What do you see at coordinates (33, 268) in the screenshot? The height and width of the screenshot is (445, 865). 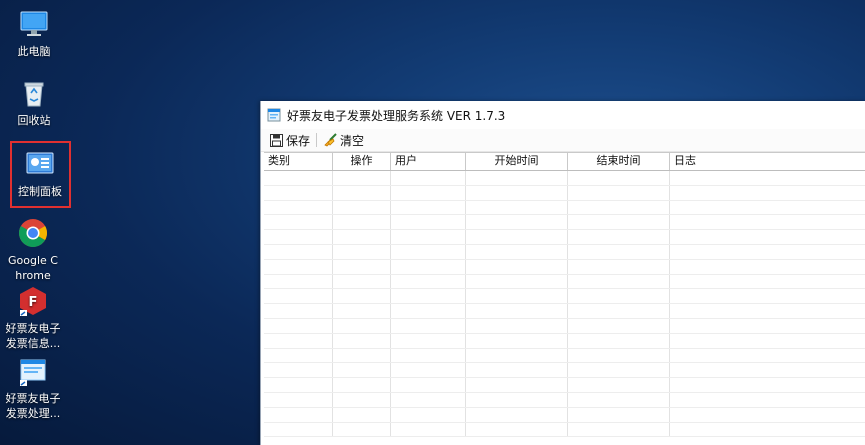 I see `desktop-icon-label: Google Chrome` at bounding box center [33, 268].